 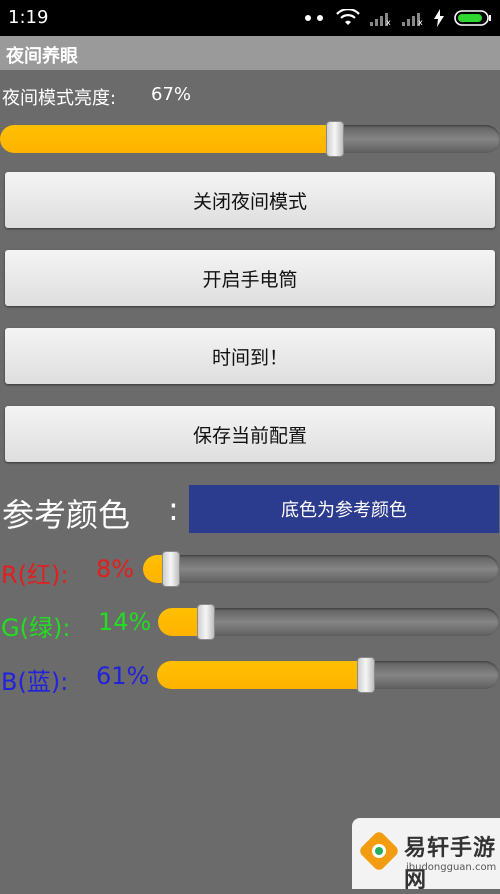 I want to click on charging-icon, so click(x=439, y=18).